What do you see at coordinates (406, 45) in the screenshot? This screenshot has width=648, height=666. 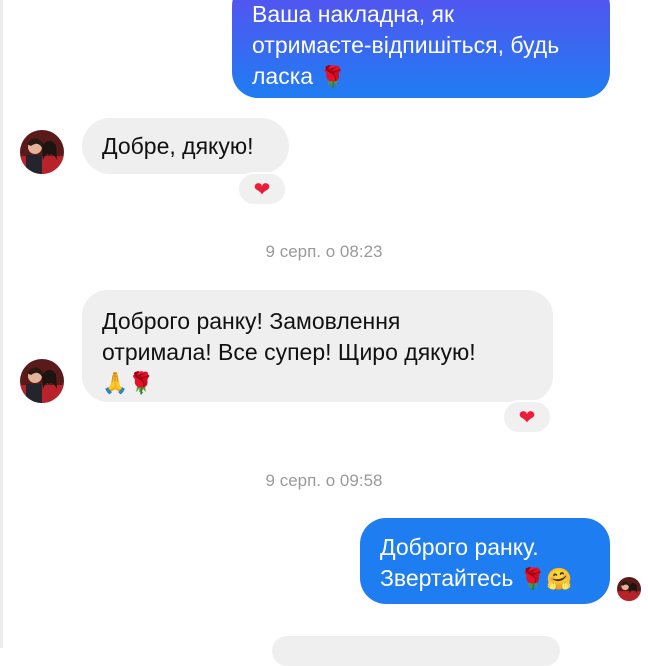 I see `message-text-line: отримаєте-відпишіться, будь` at bounding box center [406, 45].